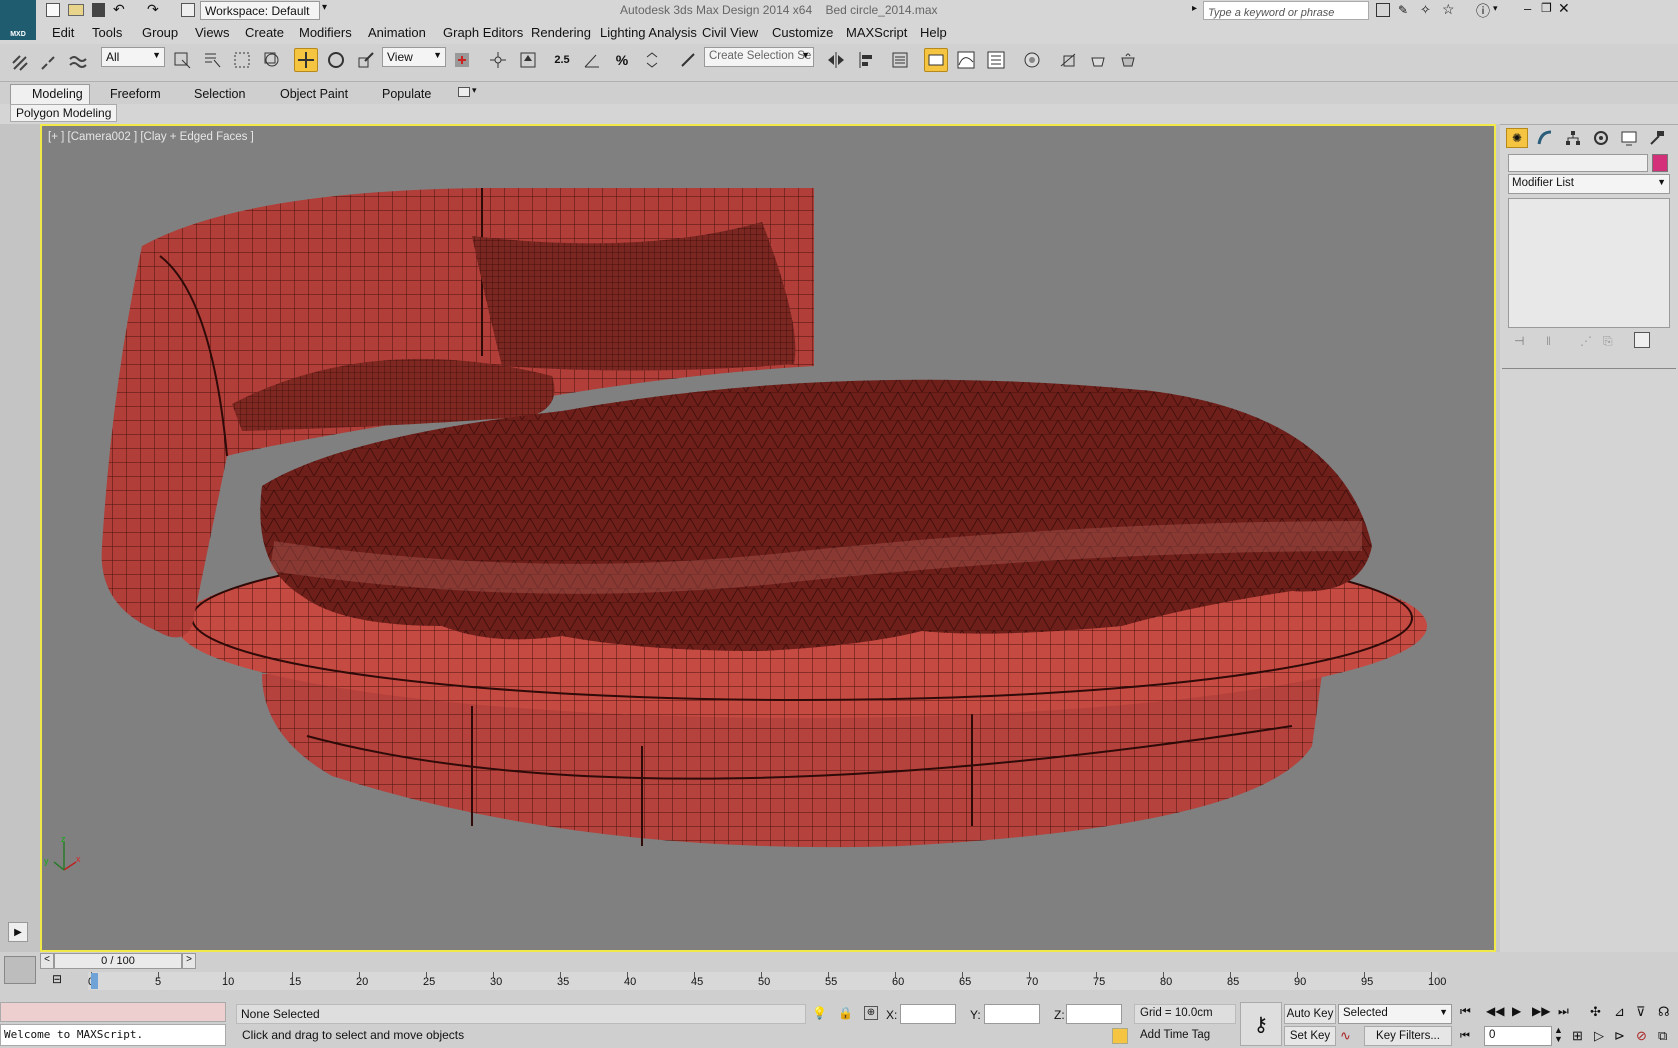 This screenshot has height=1048, width=1678. Describe the element at coordinates (57, 94) in the screenshot. I see `tab-modeling: Modeling` at that location.